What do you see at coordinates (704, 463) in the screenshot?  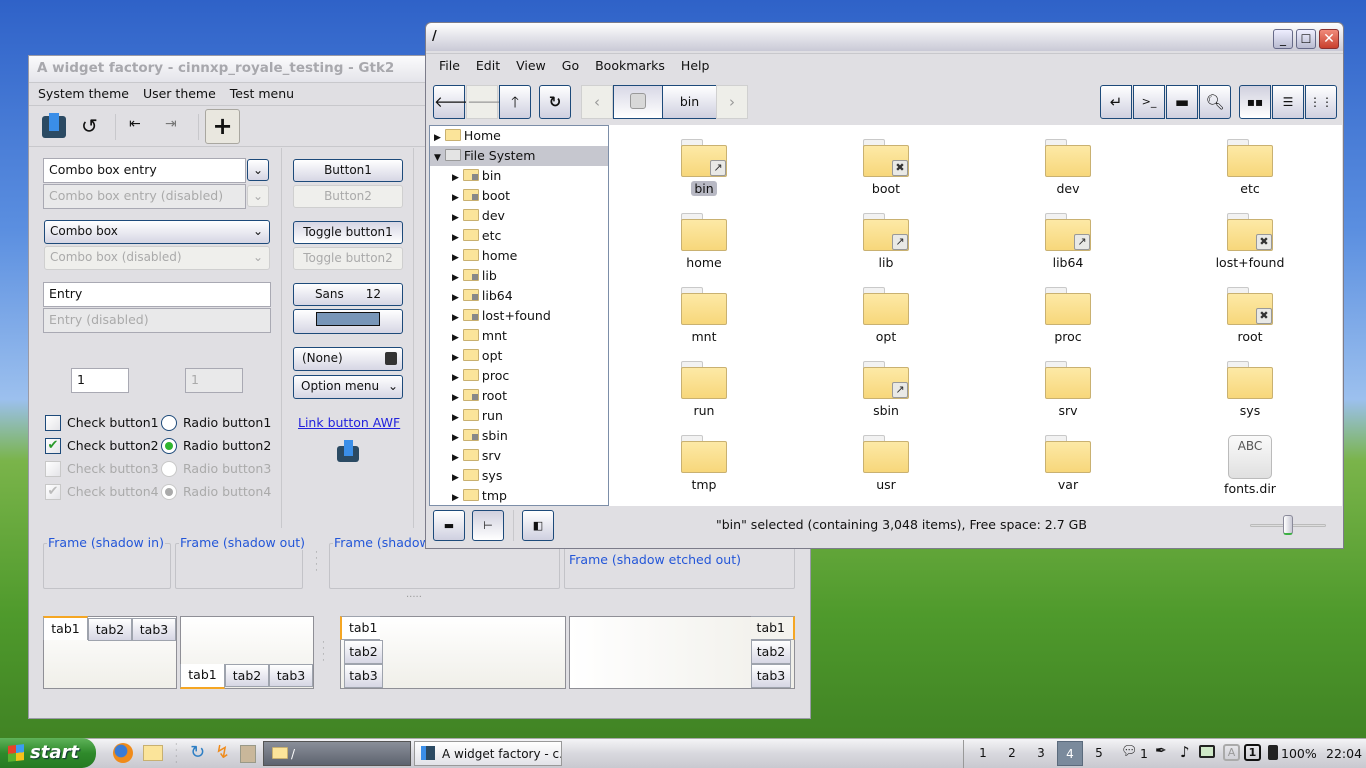 I see `file-item: tmp` at bounding box center [704, 463].